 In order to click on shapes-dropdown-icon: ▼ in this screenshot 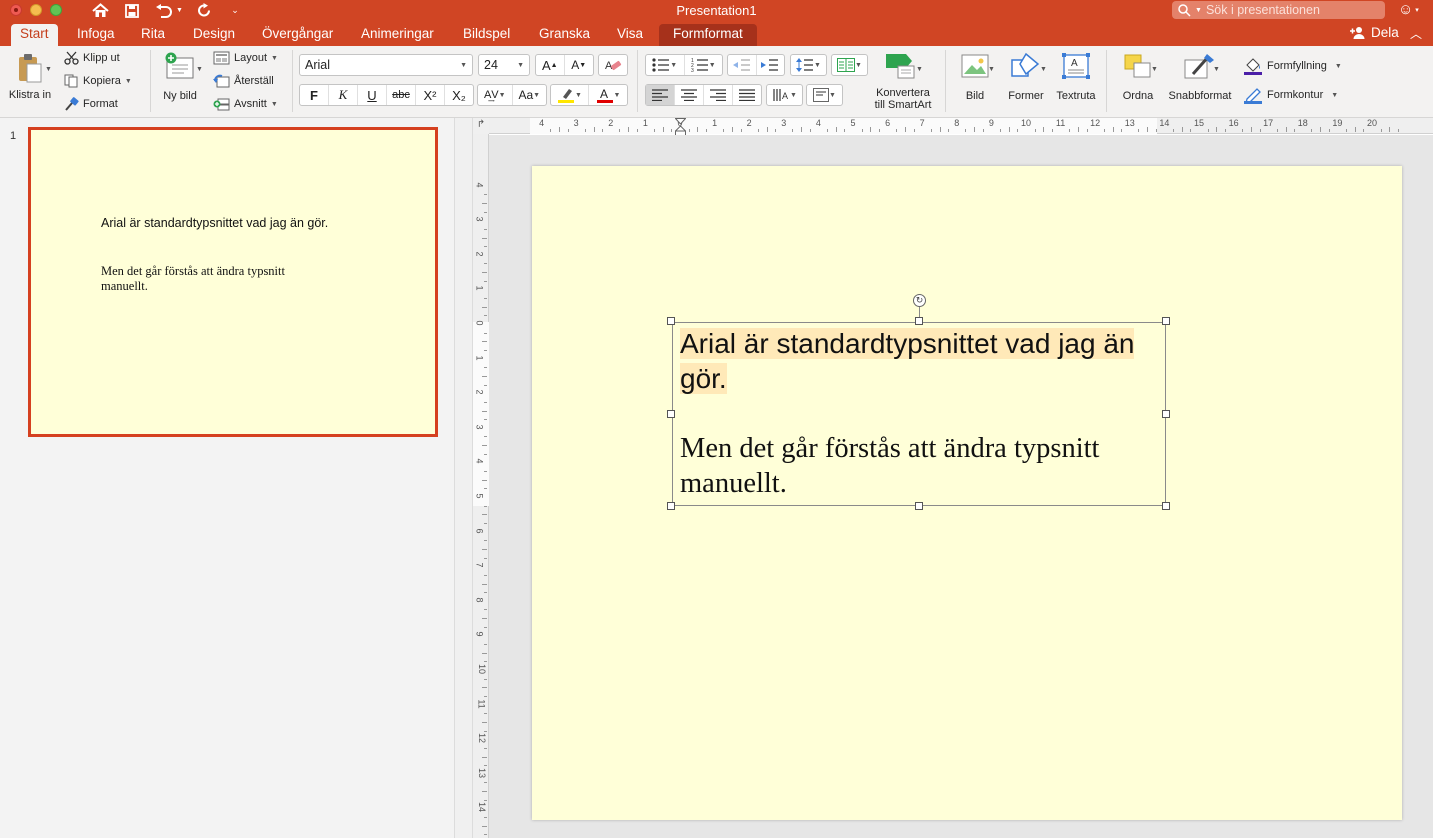, I will do `click(1043, 69)`.